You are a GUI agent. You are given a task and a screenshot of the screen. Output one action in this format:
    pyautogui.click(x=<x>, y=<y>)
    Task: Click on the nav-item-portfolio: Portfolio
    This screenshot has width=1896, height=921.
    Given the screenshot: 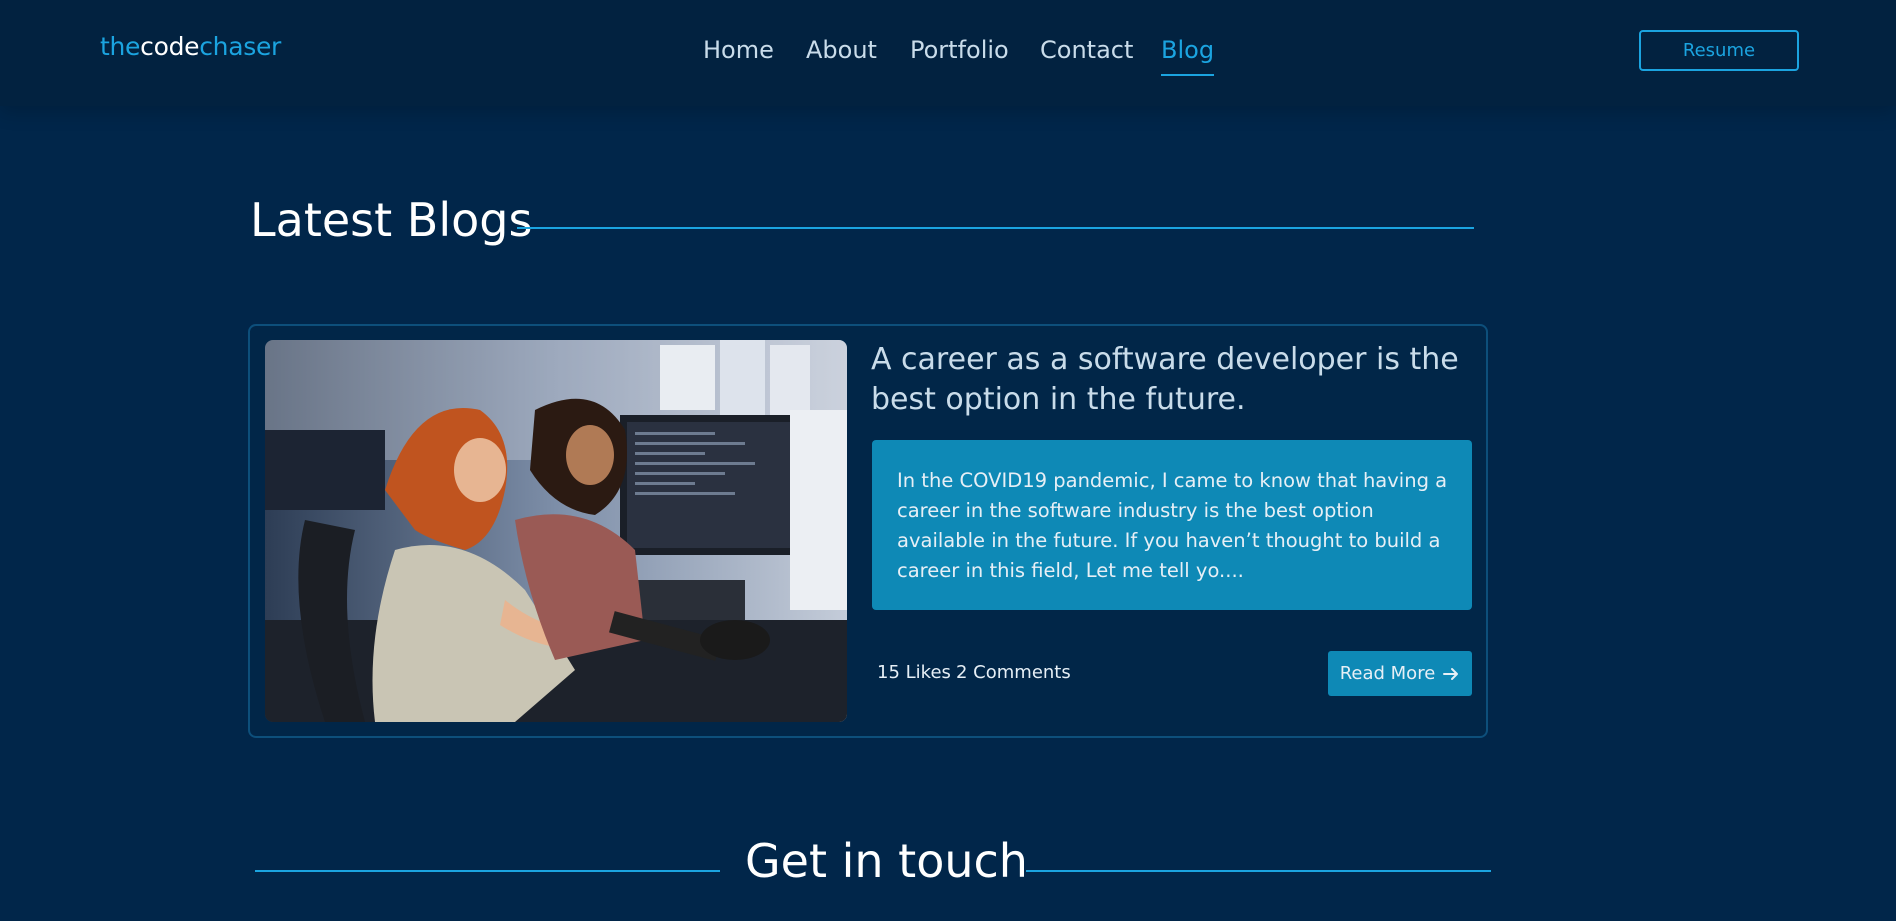 What is the action you would take?
    pyautogui.click(x=959, y=50)
    